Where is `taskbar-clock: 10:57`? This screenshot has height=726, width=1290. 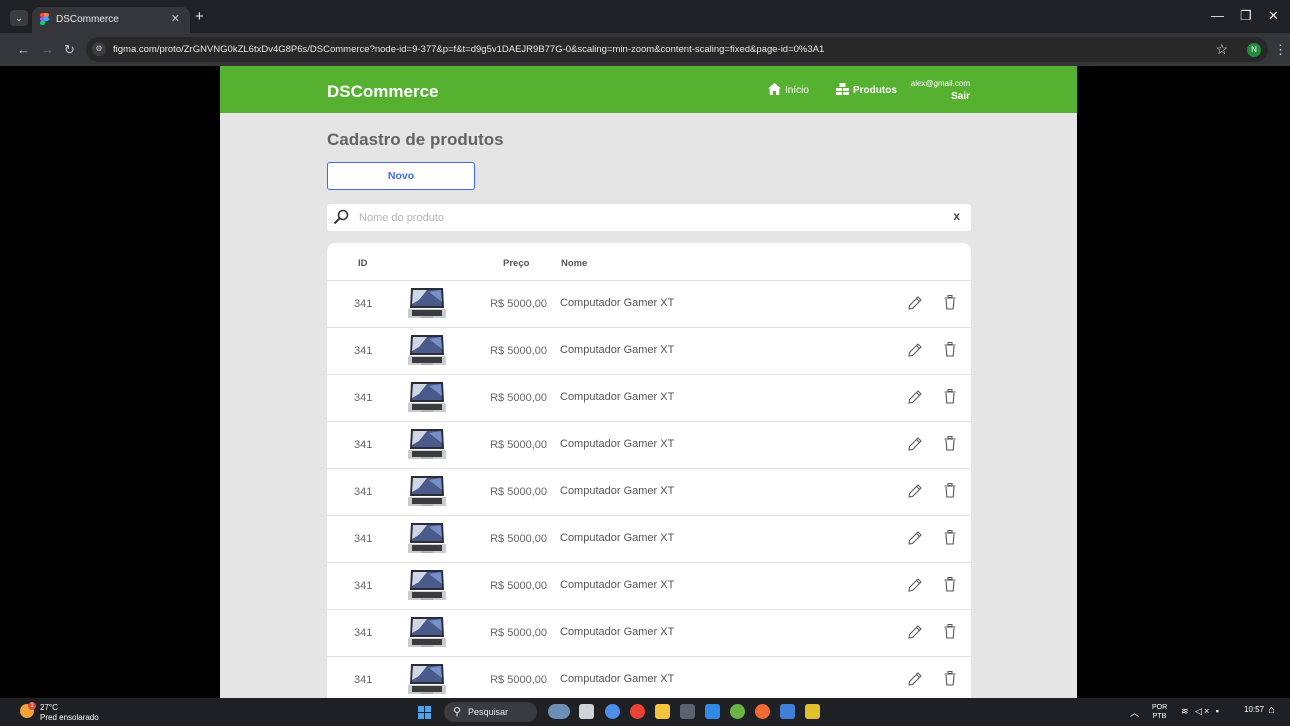
taskbar-clock: 10:57 is located at coordinates (1254, 709).